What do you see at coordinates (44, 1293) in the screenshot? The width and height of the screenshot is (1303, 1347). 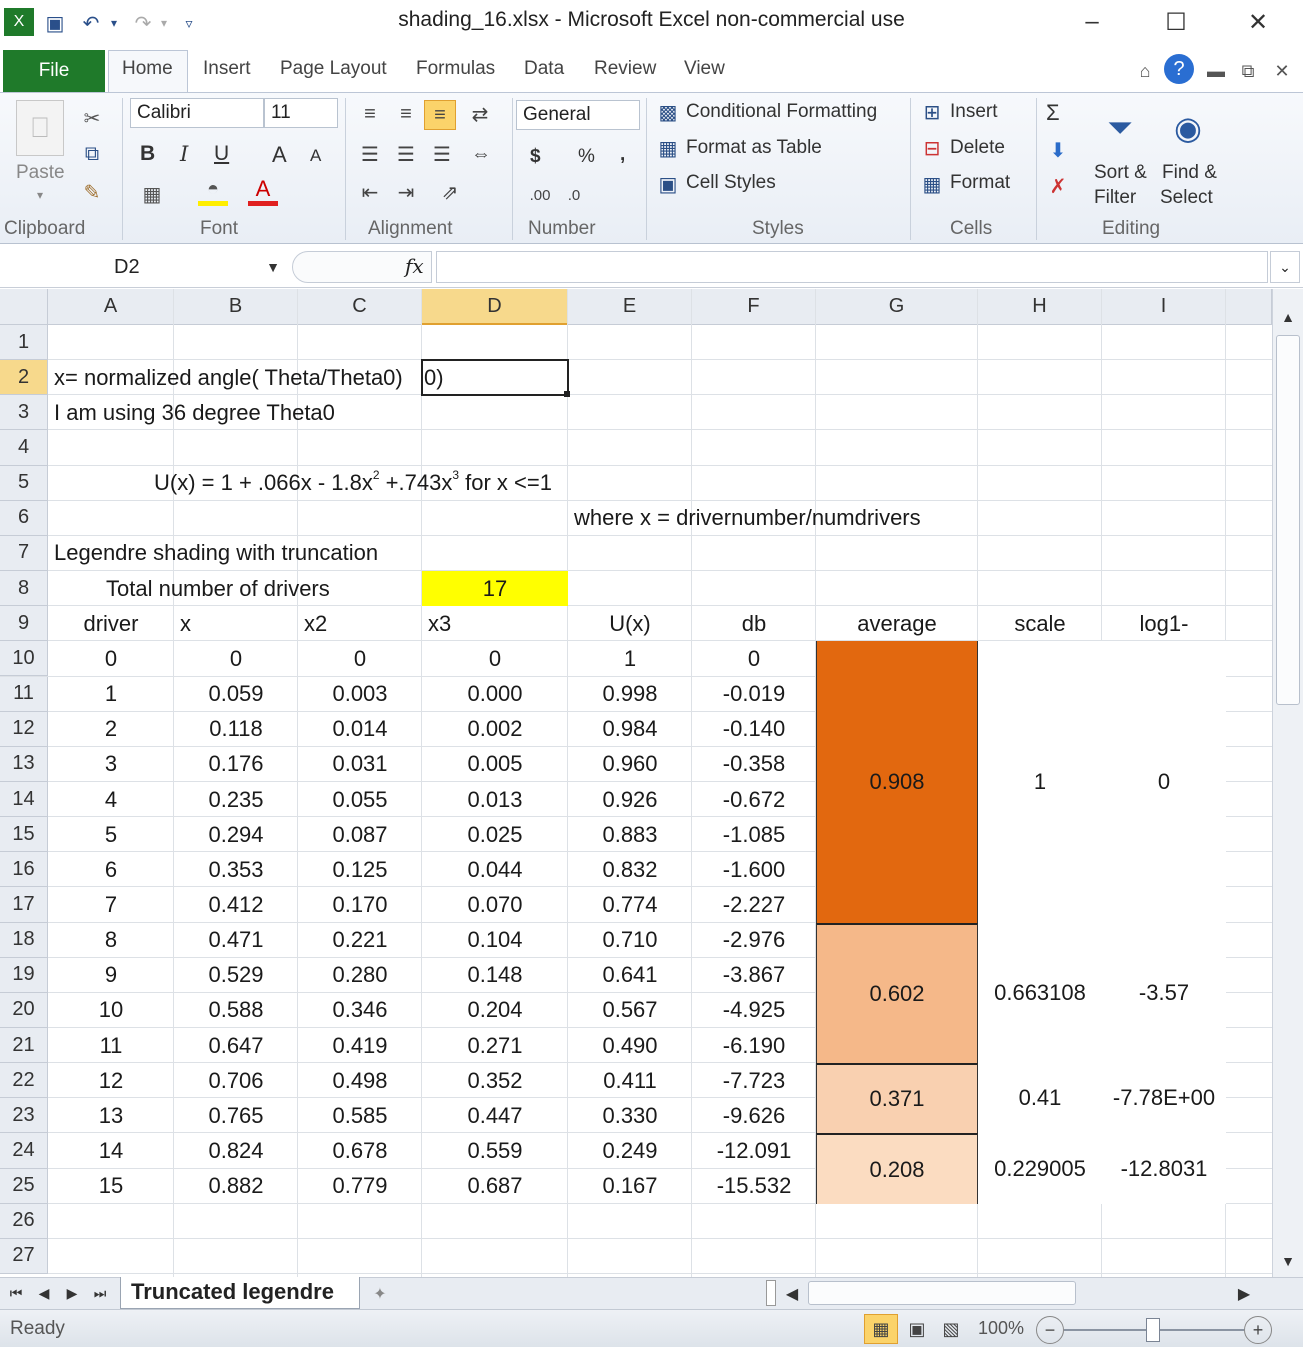 I see `prev-sheet-icon: ◀` at bounding box center [44, 1293].